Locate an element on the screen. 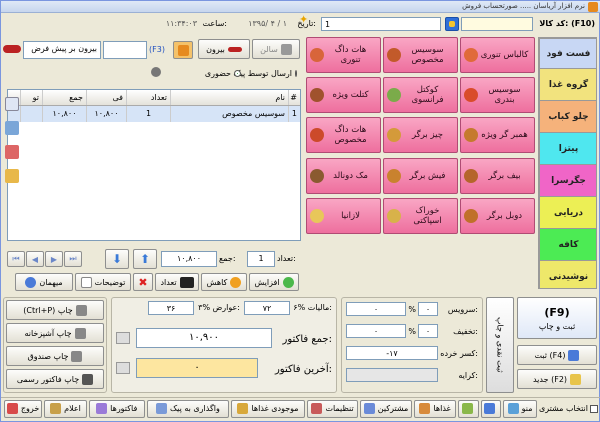  discount-value: ۰ is located at coordinates (376, 331).